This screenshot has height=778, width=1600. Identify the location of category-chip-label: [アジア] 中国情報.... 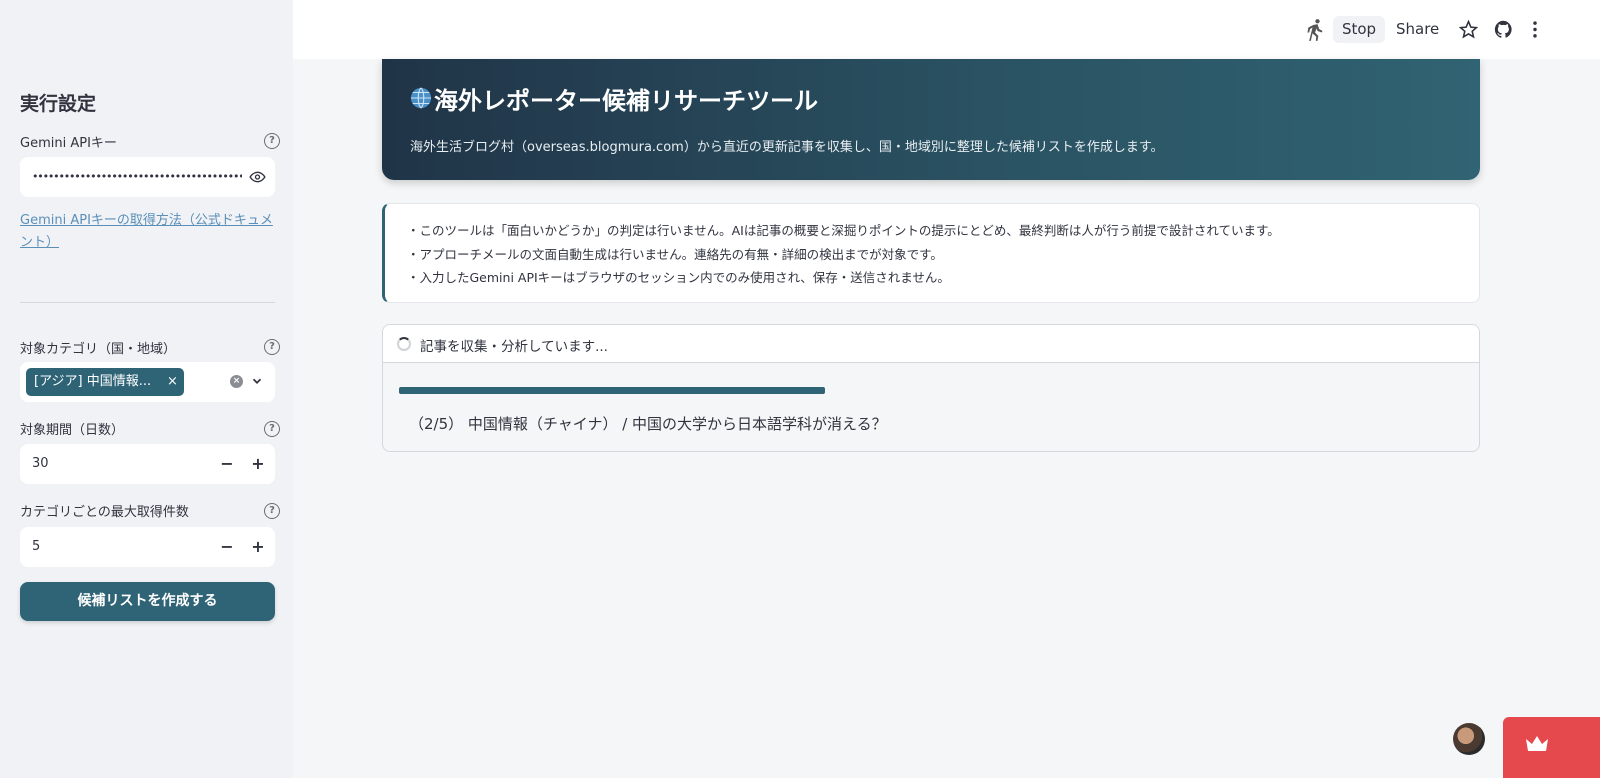
(93, 381).